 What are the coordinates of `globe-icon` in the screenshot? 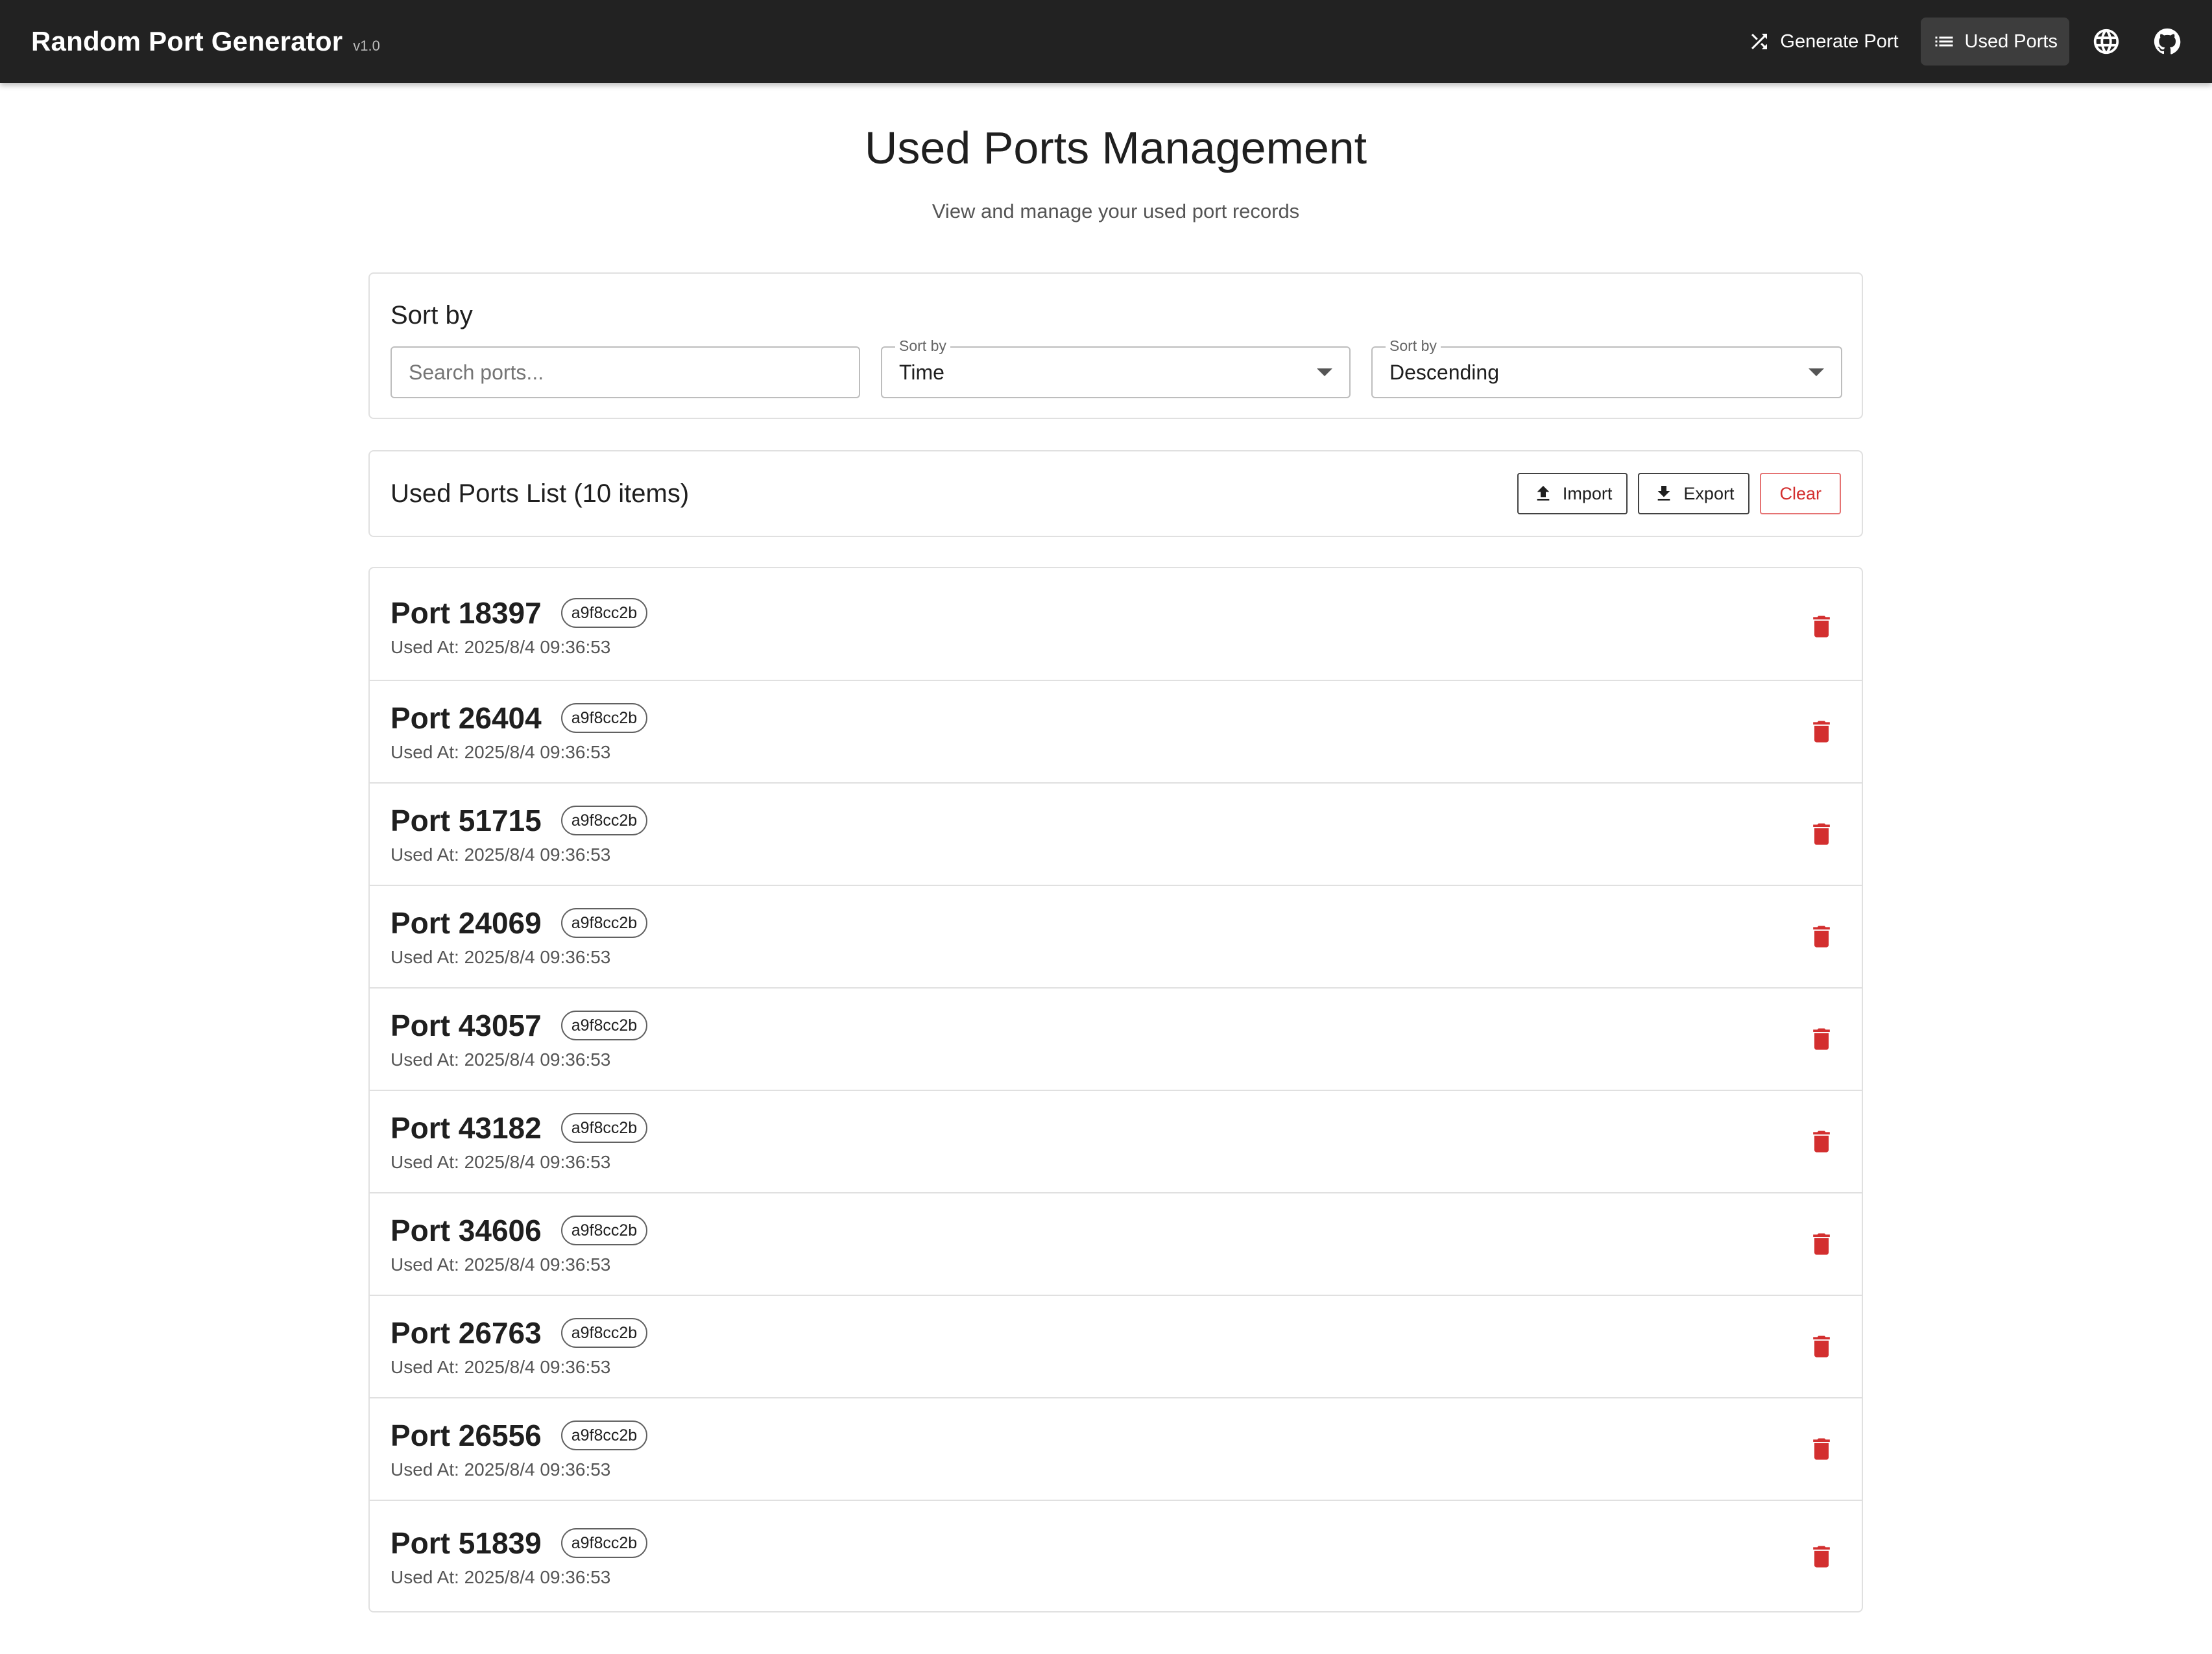 It's located at (2106, 42).